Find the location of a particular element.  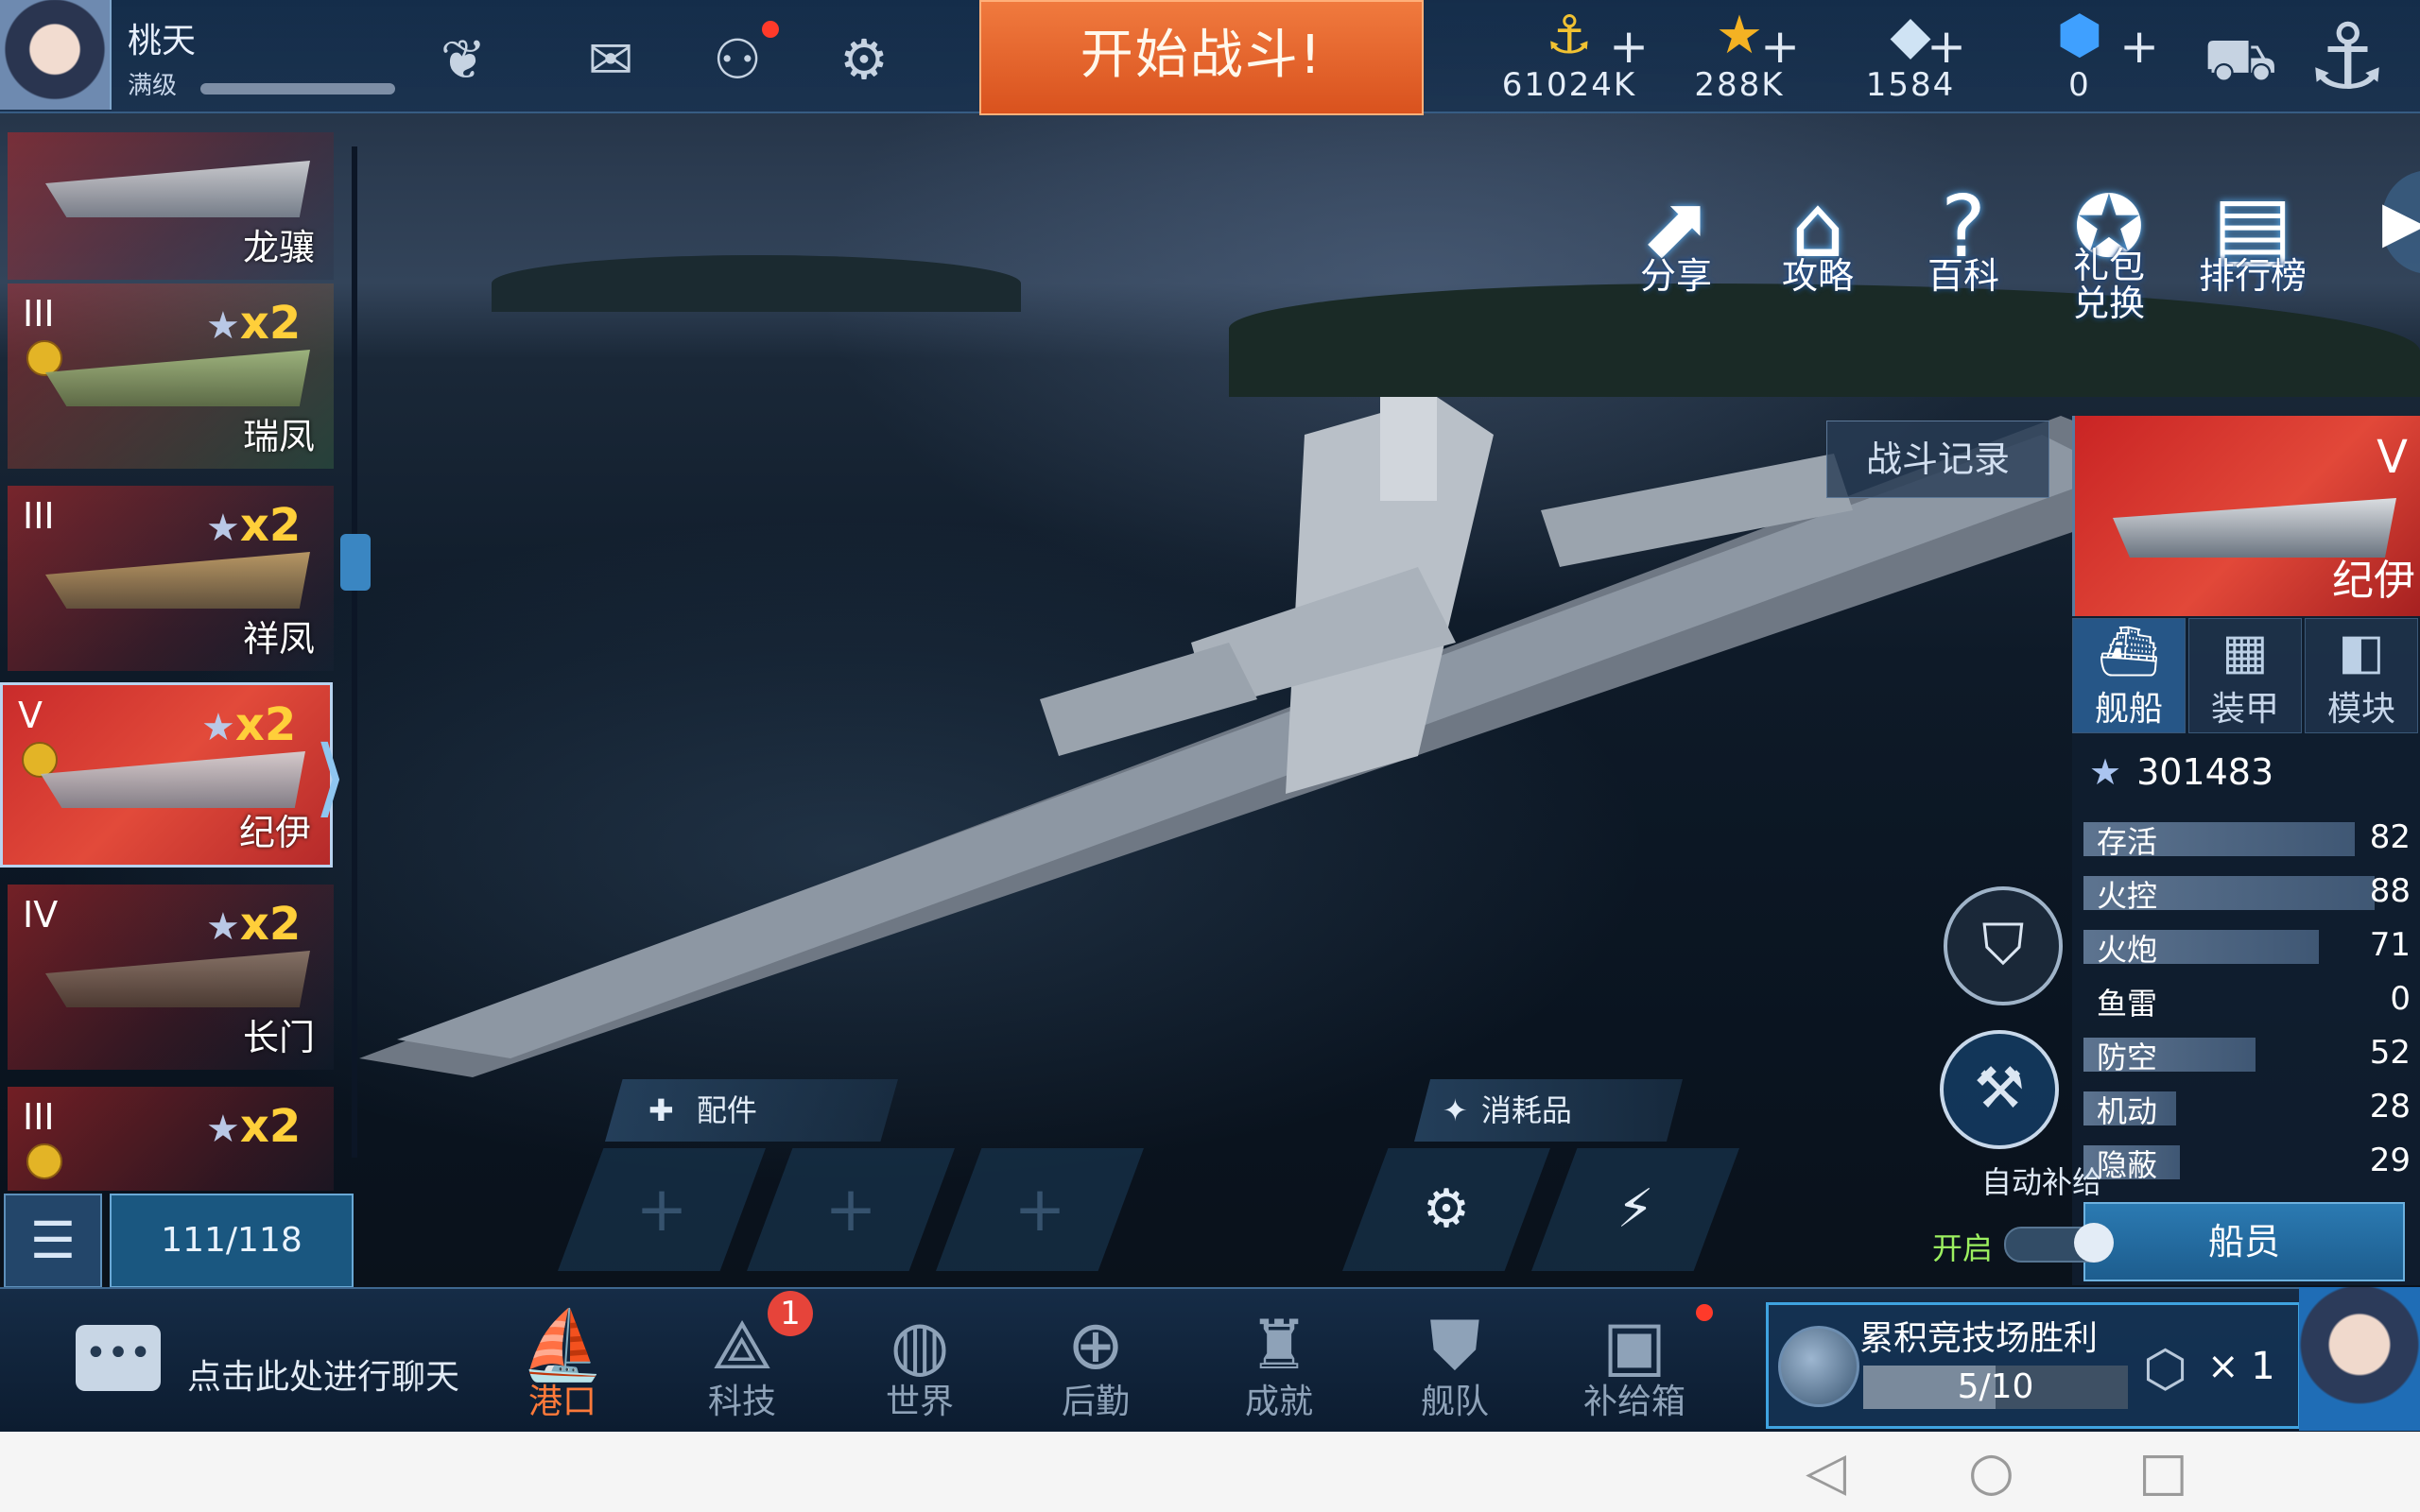

ship-card: III ★x2 瑞凤 is located at coordinates (171, 376).